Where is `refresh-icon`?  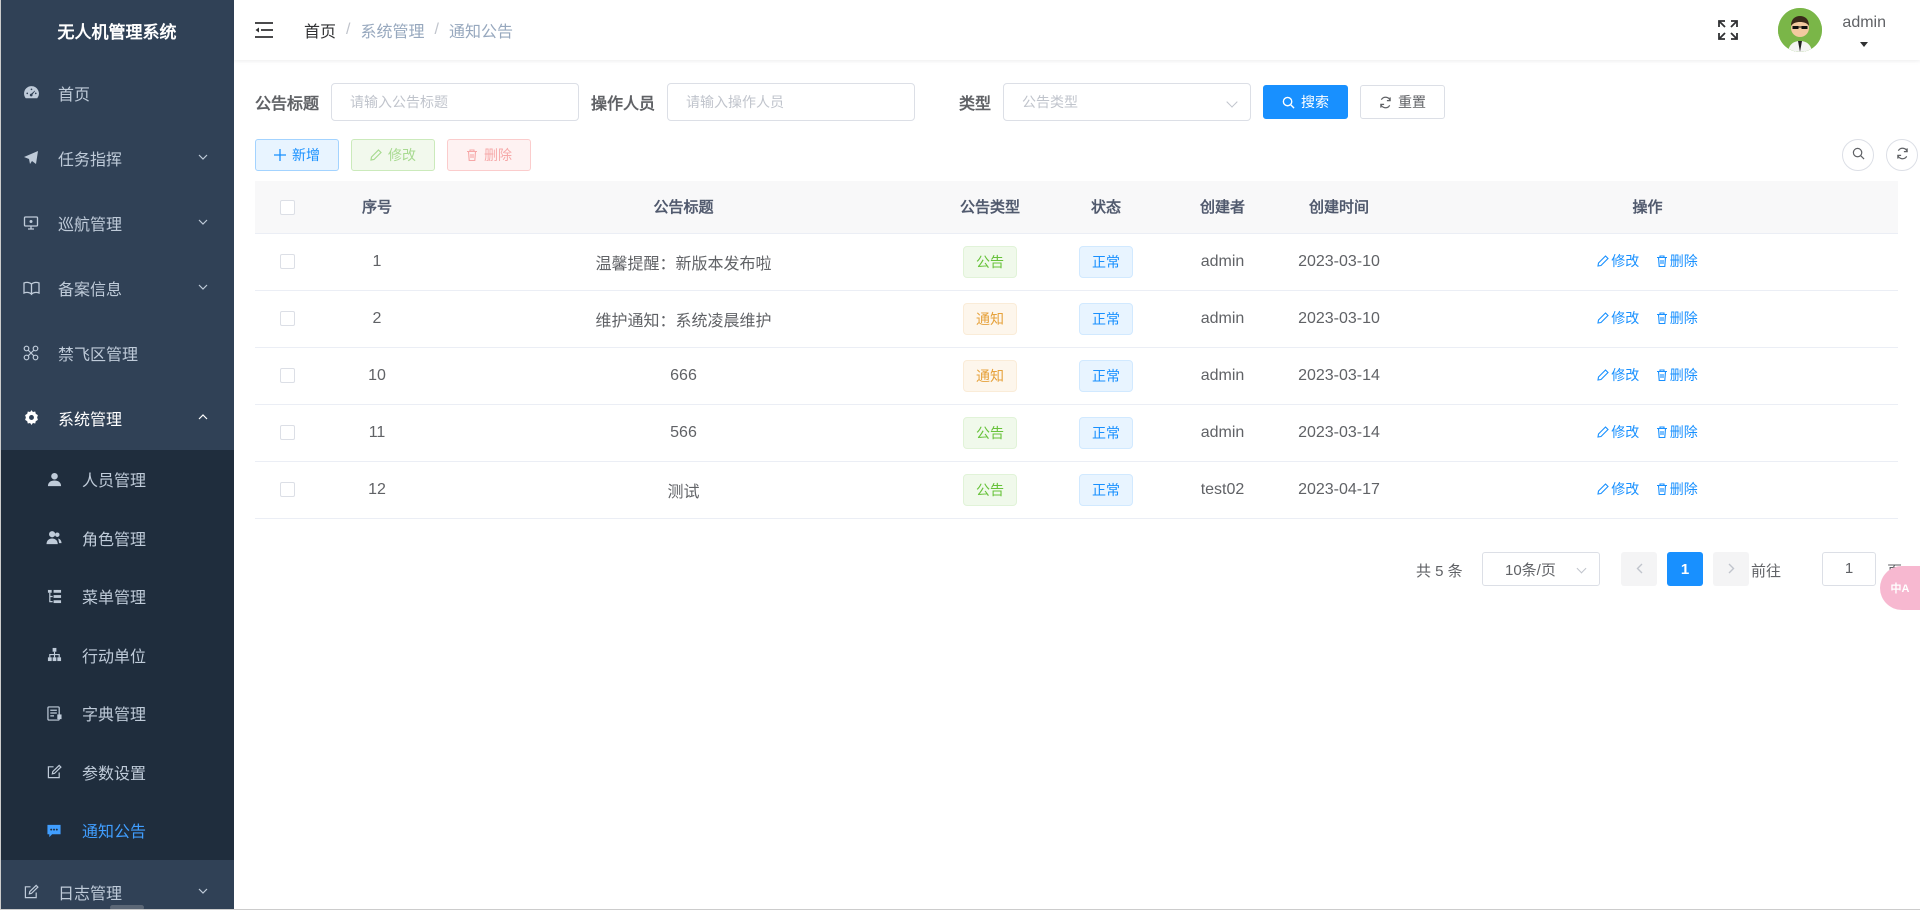 refresh-icon is located at coordinates (1385, 102).